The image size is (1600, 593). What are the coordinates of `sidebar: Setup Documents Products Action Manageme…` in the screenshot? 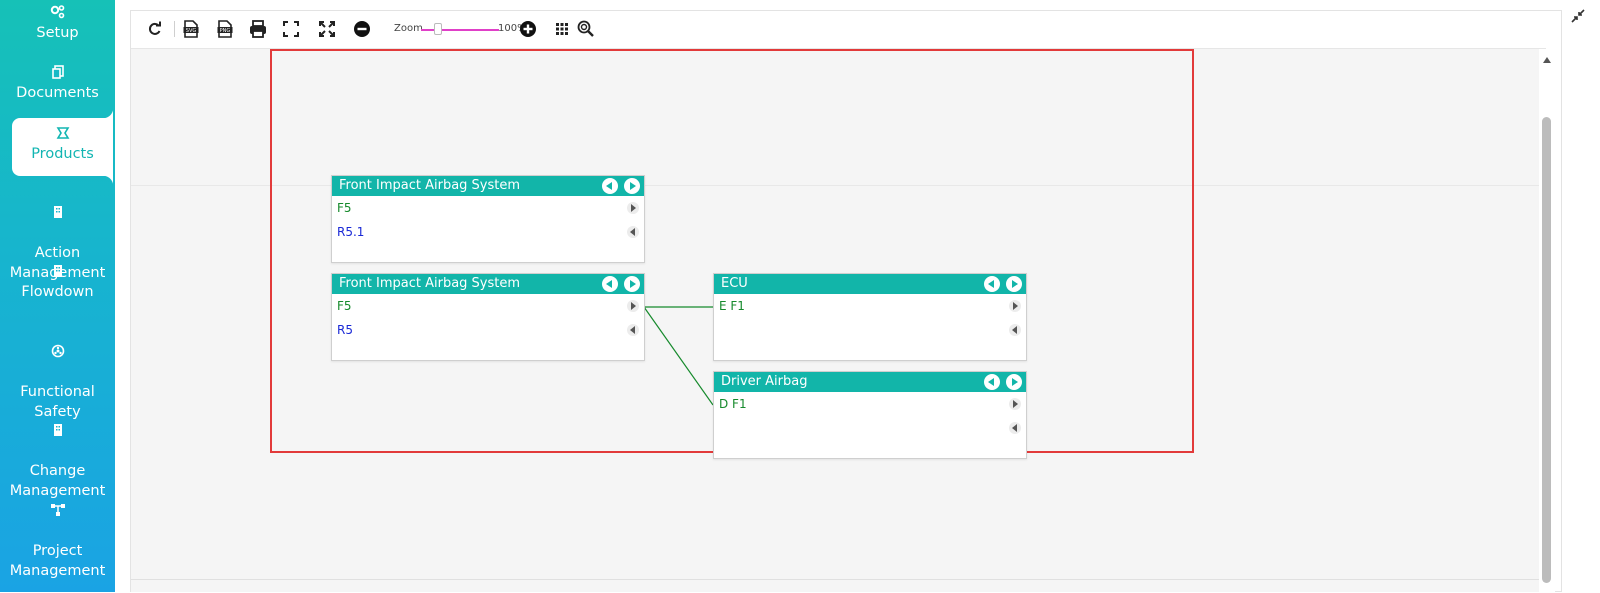 It's located at (57, 296).